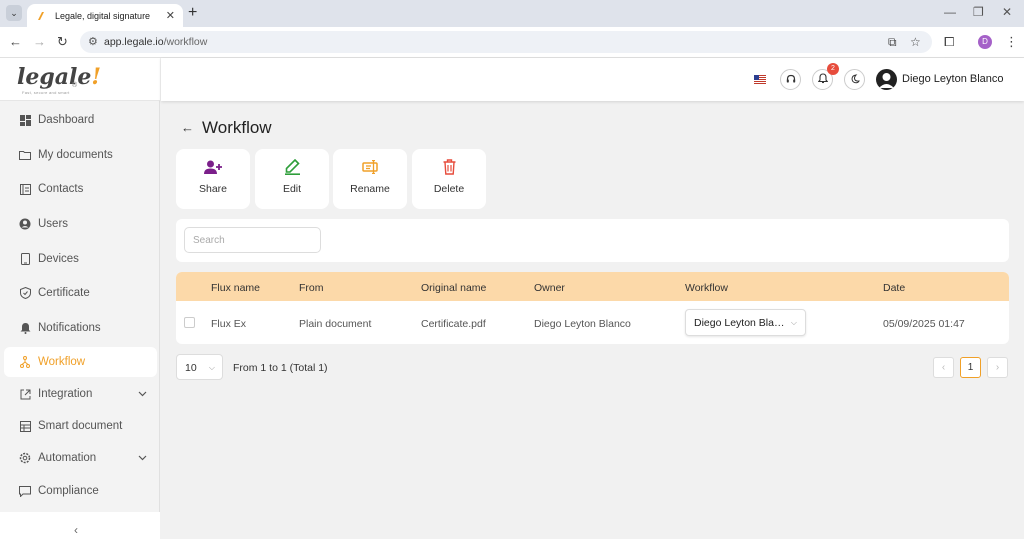  What do you see at coordinates (67, 458) in the screenshot?
I see `sidebar-item-label: Automation` at bounding box center [67, 458].